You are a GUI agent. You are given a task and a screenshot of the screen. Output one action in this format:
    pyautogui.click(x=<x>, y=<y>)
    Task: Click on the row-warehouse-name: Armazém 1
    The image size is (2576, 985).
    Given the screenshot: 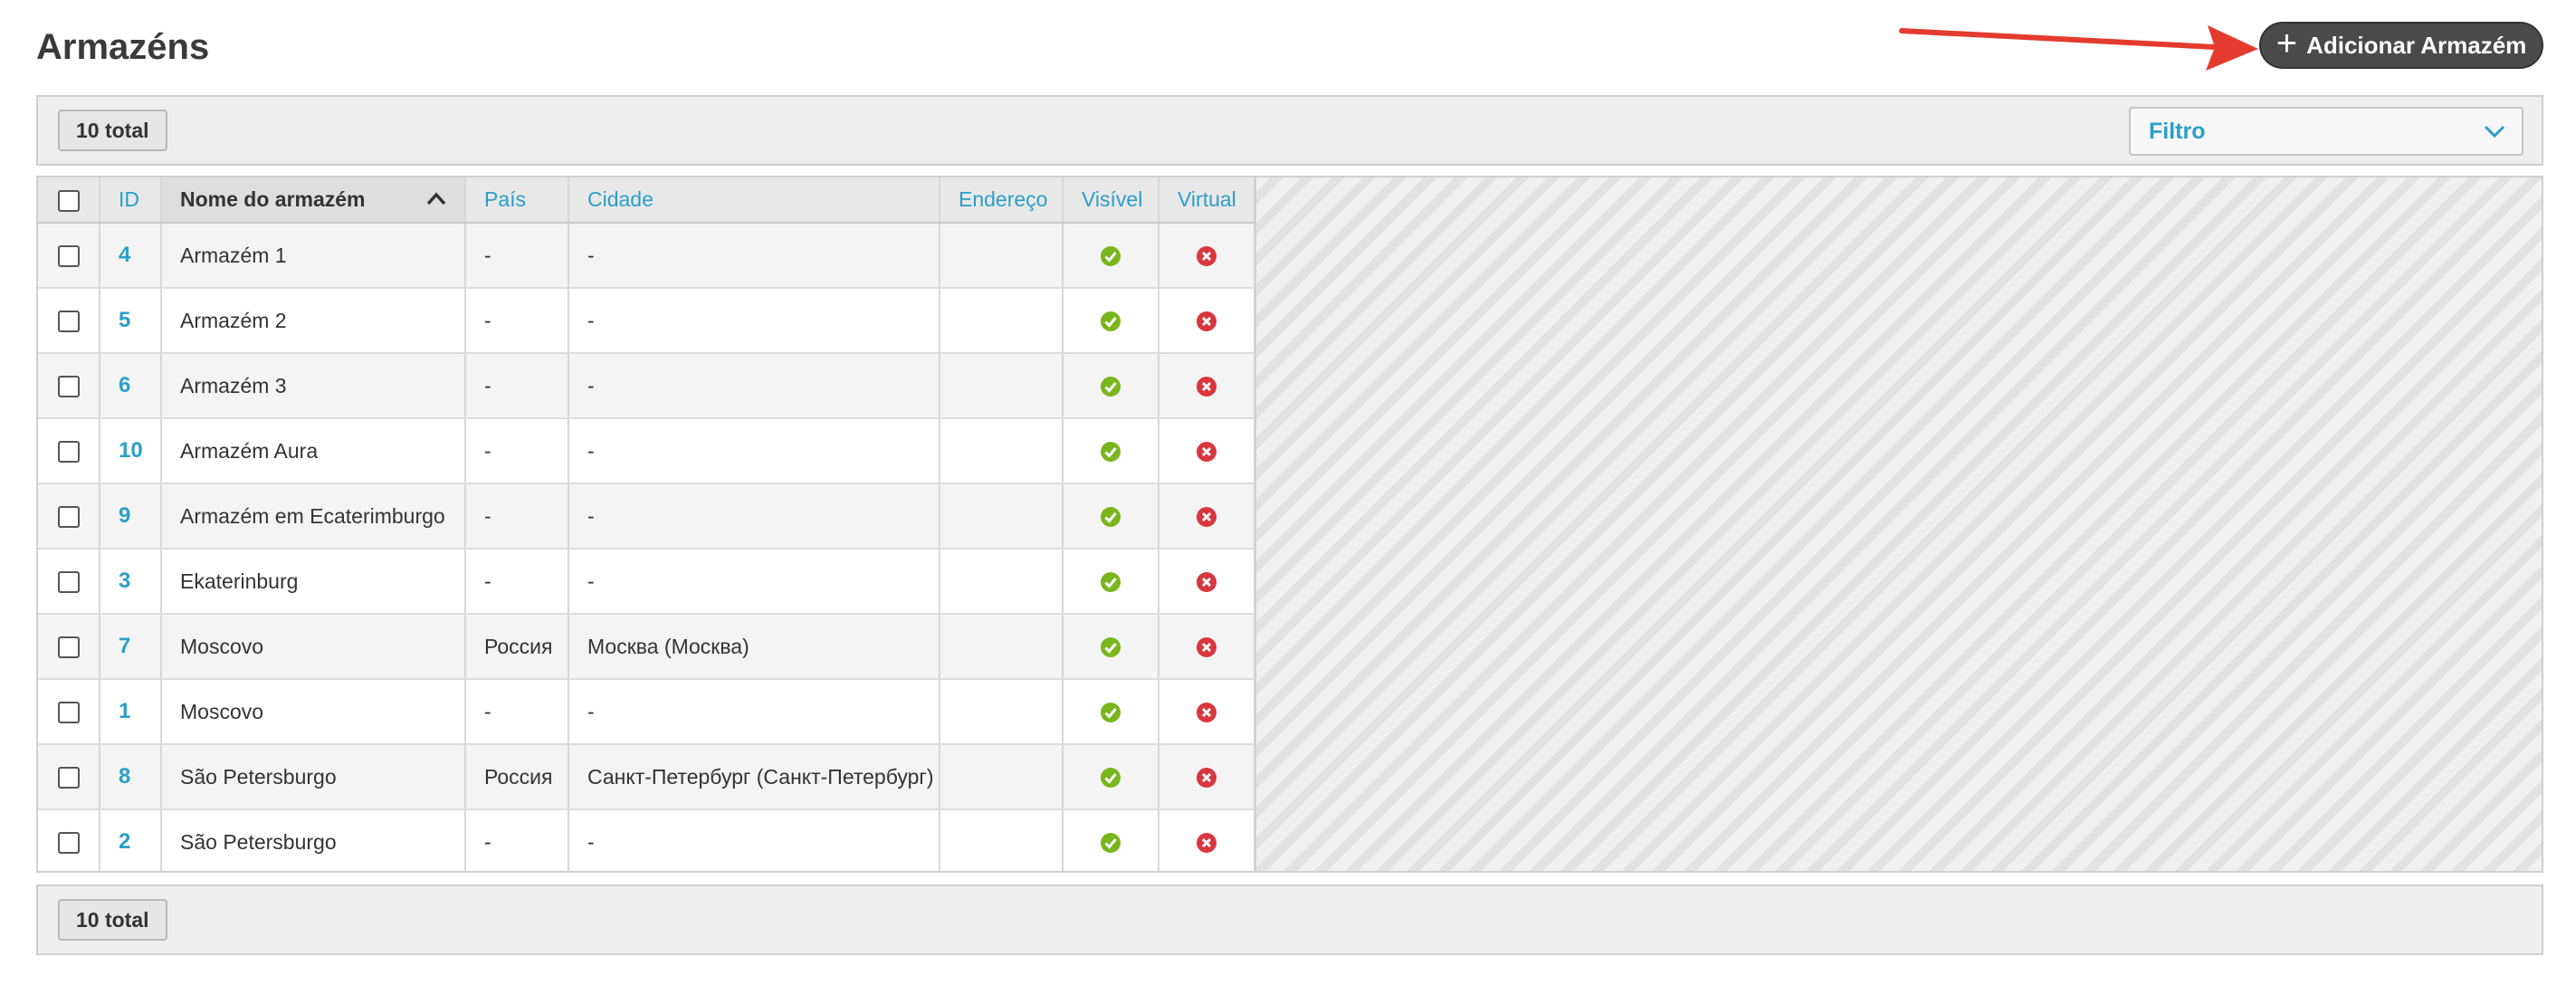 What is the action you would take?
    pyautogui.click(x=313, y=256)
    